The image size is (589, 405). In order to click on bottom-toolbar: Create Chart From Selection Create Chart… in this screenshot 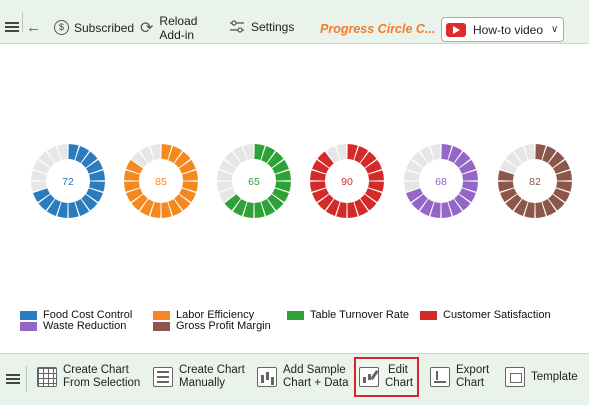, I will do `click(294, 379)`.